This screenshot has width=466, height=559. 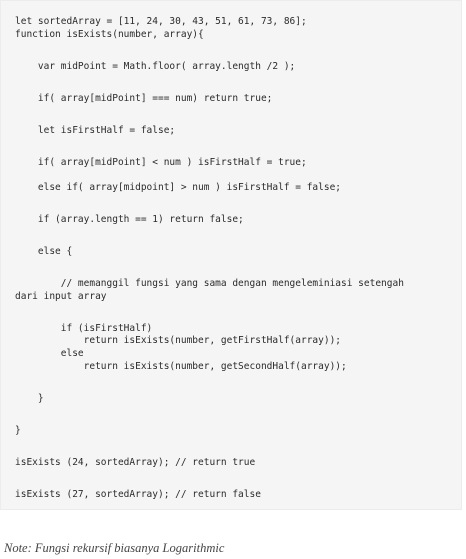 What do you see at coordinates (44, 251) in the screenshot?
I see `code-line: else {` at bounding box center [44, 251].